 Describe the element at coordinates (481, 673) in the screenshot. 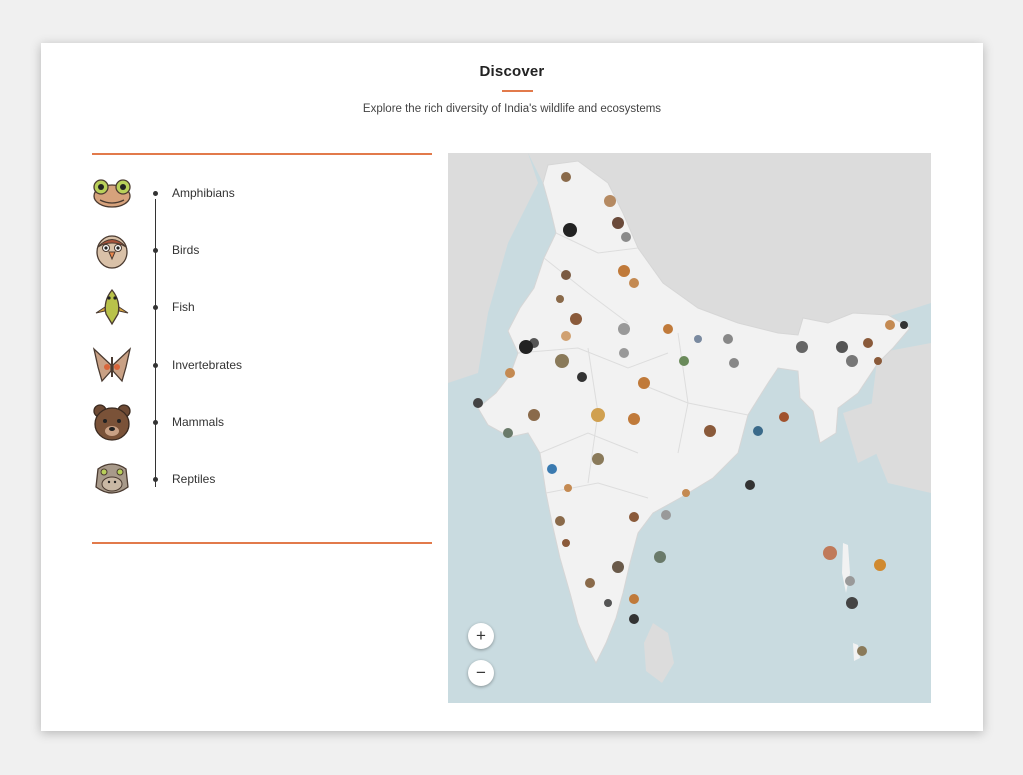

I see `zoom-out-button: −` at that location.